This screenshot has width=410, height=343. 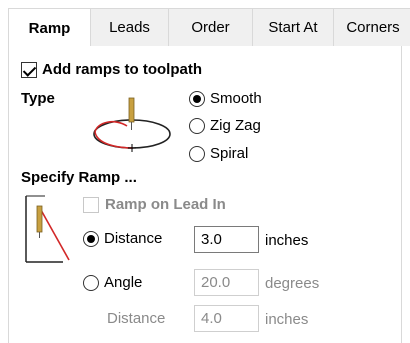 What do you see at coordinates (226, 318) in the screenshot?
I see `angle-distance-input: 4.0` at bounding box center [226, 318].